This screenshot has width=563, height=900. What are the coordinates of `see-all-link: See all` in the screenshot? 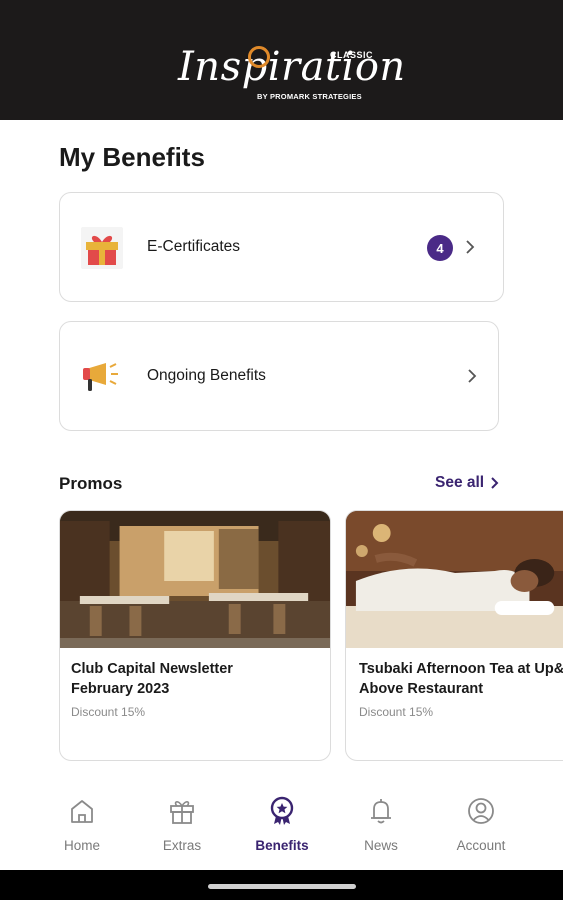 It's located at (467, 483).